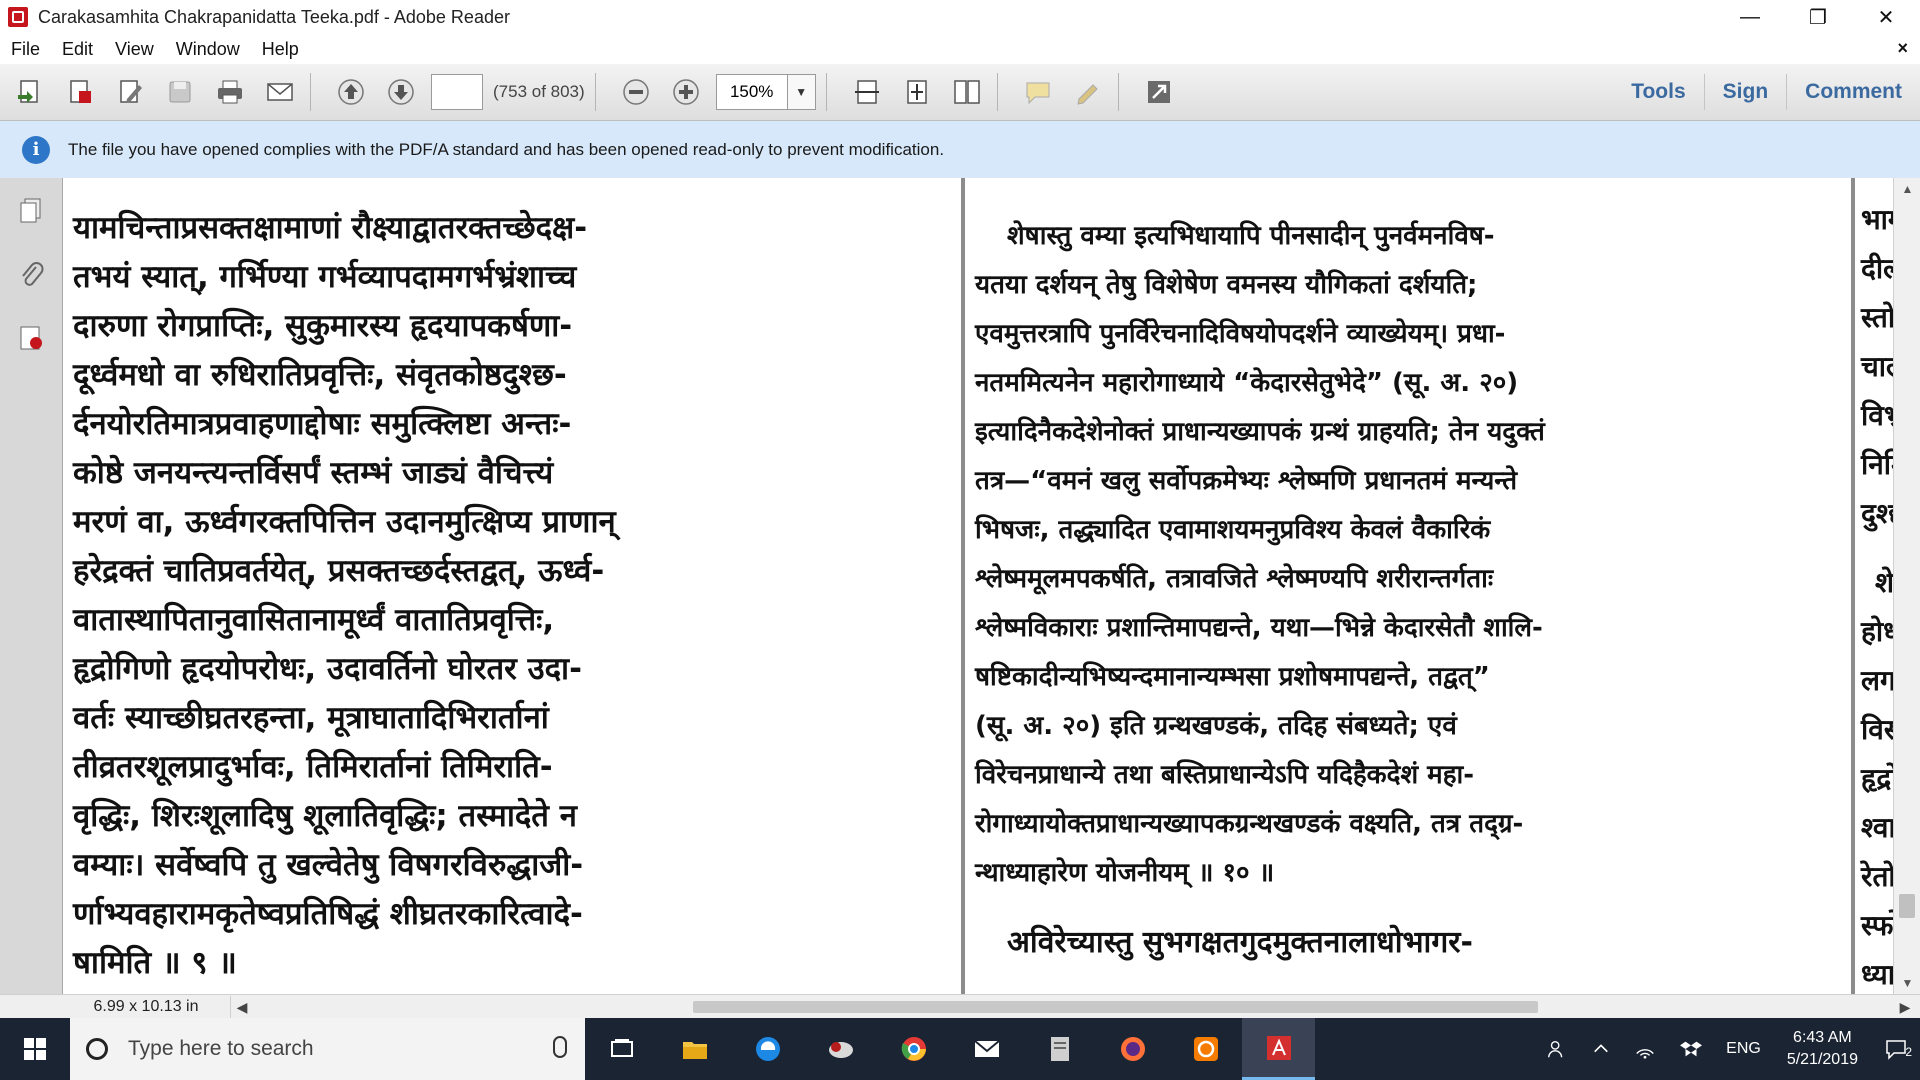  Describe the element at coordinates (1905, 1007) in the screenshot. I see `scroll-right-arrow-icon: ▶` at that location.